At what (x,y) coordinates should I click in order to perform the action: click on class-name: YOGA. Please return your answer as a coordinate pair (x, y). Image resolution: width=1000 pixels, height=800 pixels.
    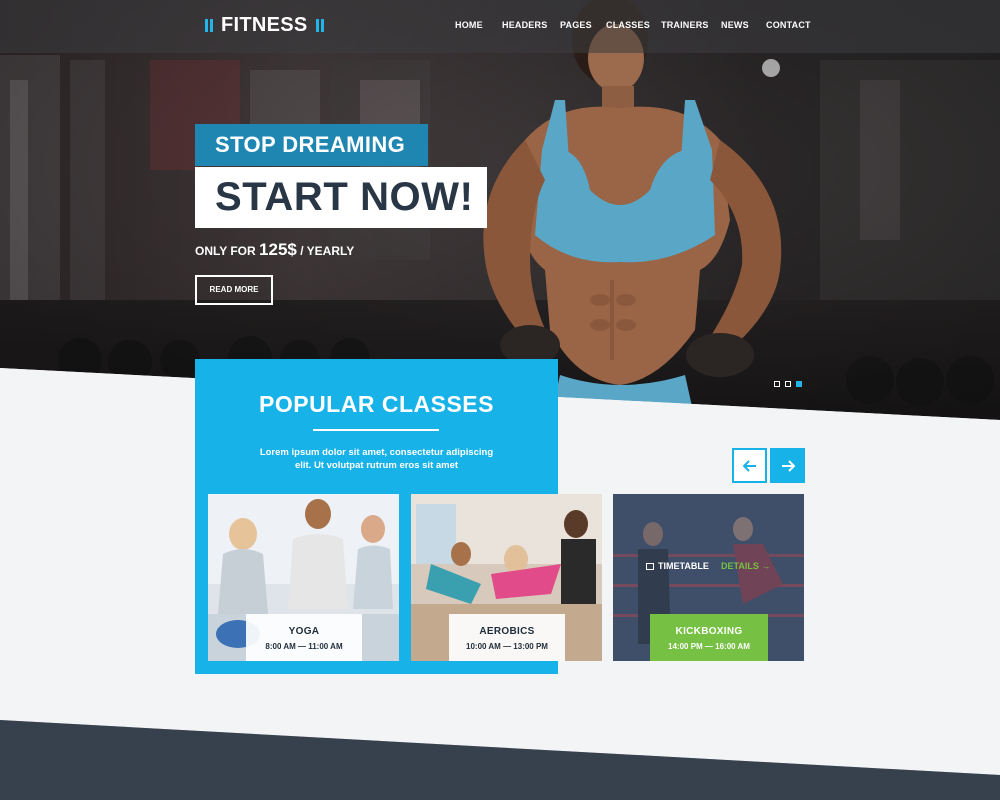
    Looking at the image, I should click on (304, 631).